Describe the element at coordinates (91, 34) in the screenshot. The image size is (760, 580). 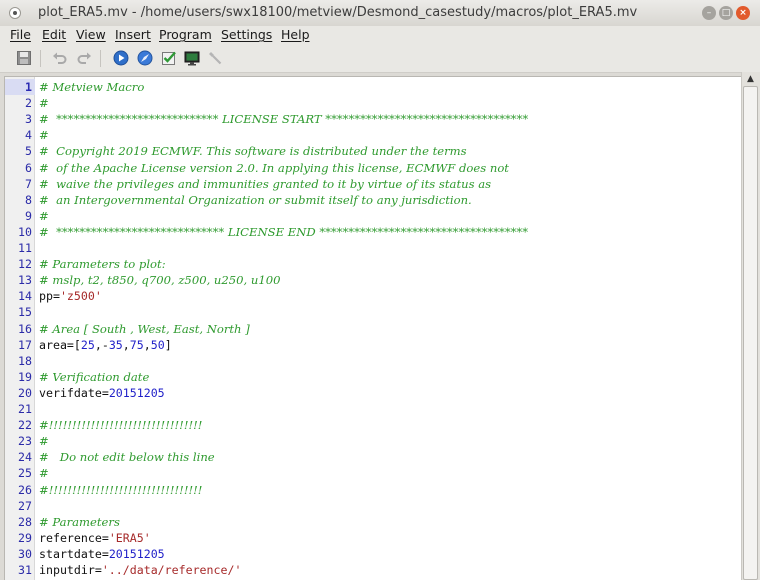
I see `menu-view: View` at that location.